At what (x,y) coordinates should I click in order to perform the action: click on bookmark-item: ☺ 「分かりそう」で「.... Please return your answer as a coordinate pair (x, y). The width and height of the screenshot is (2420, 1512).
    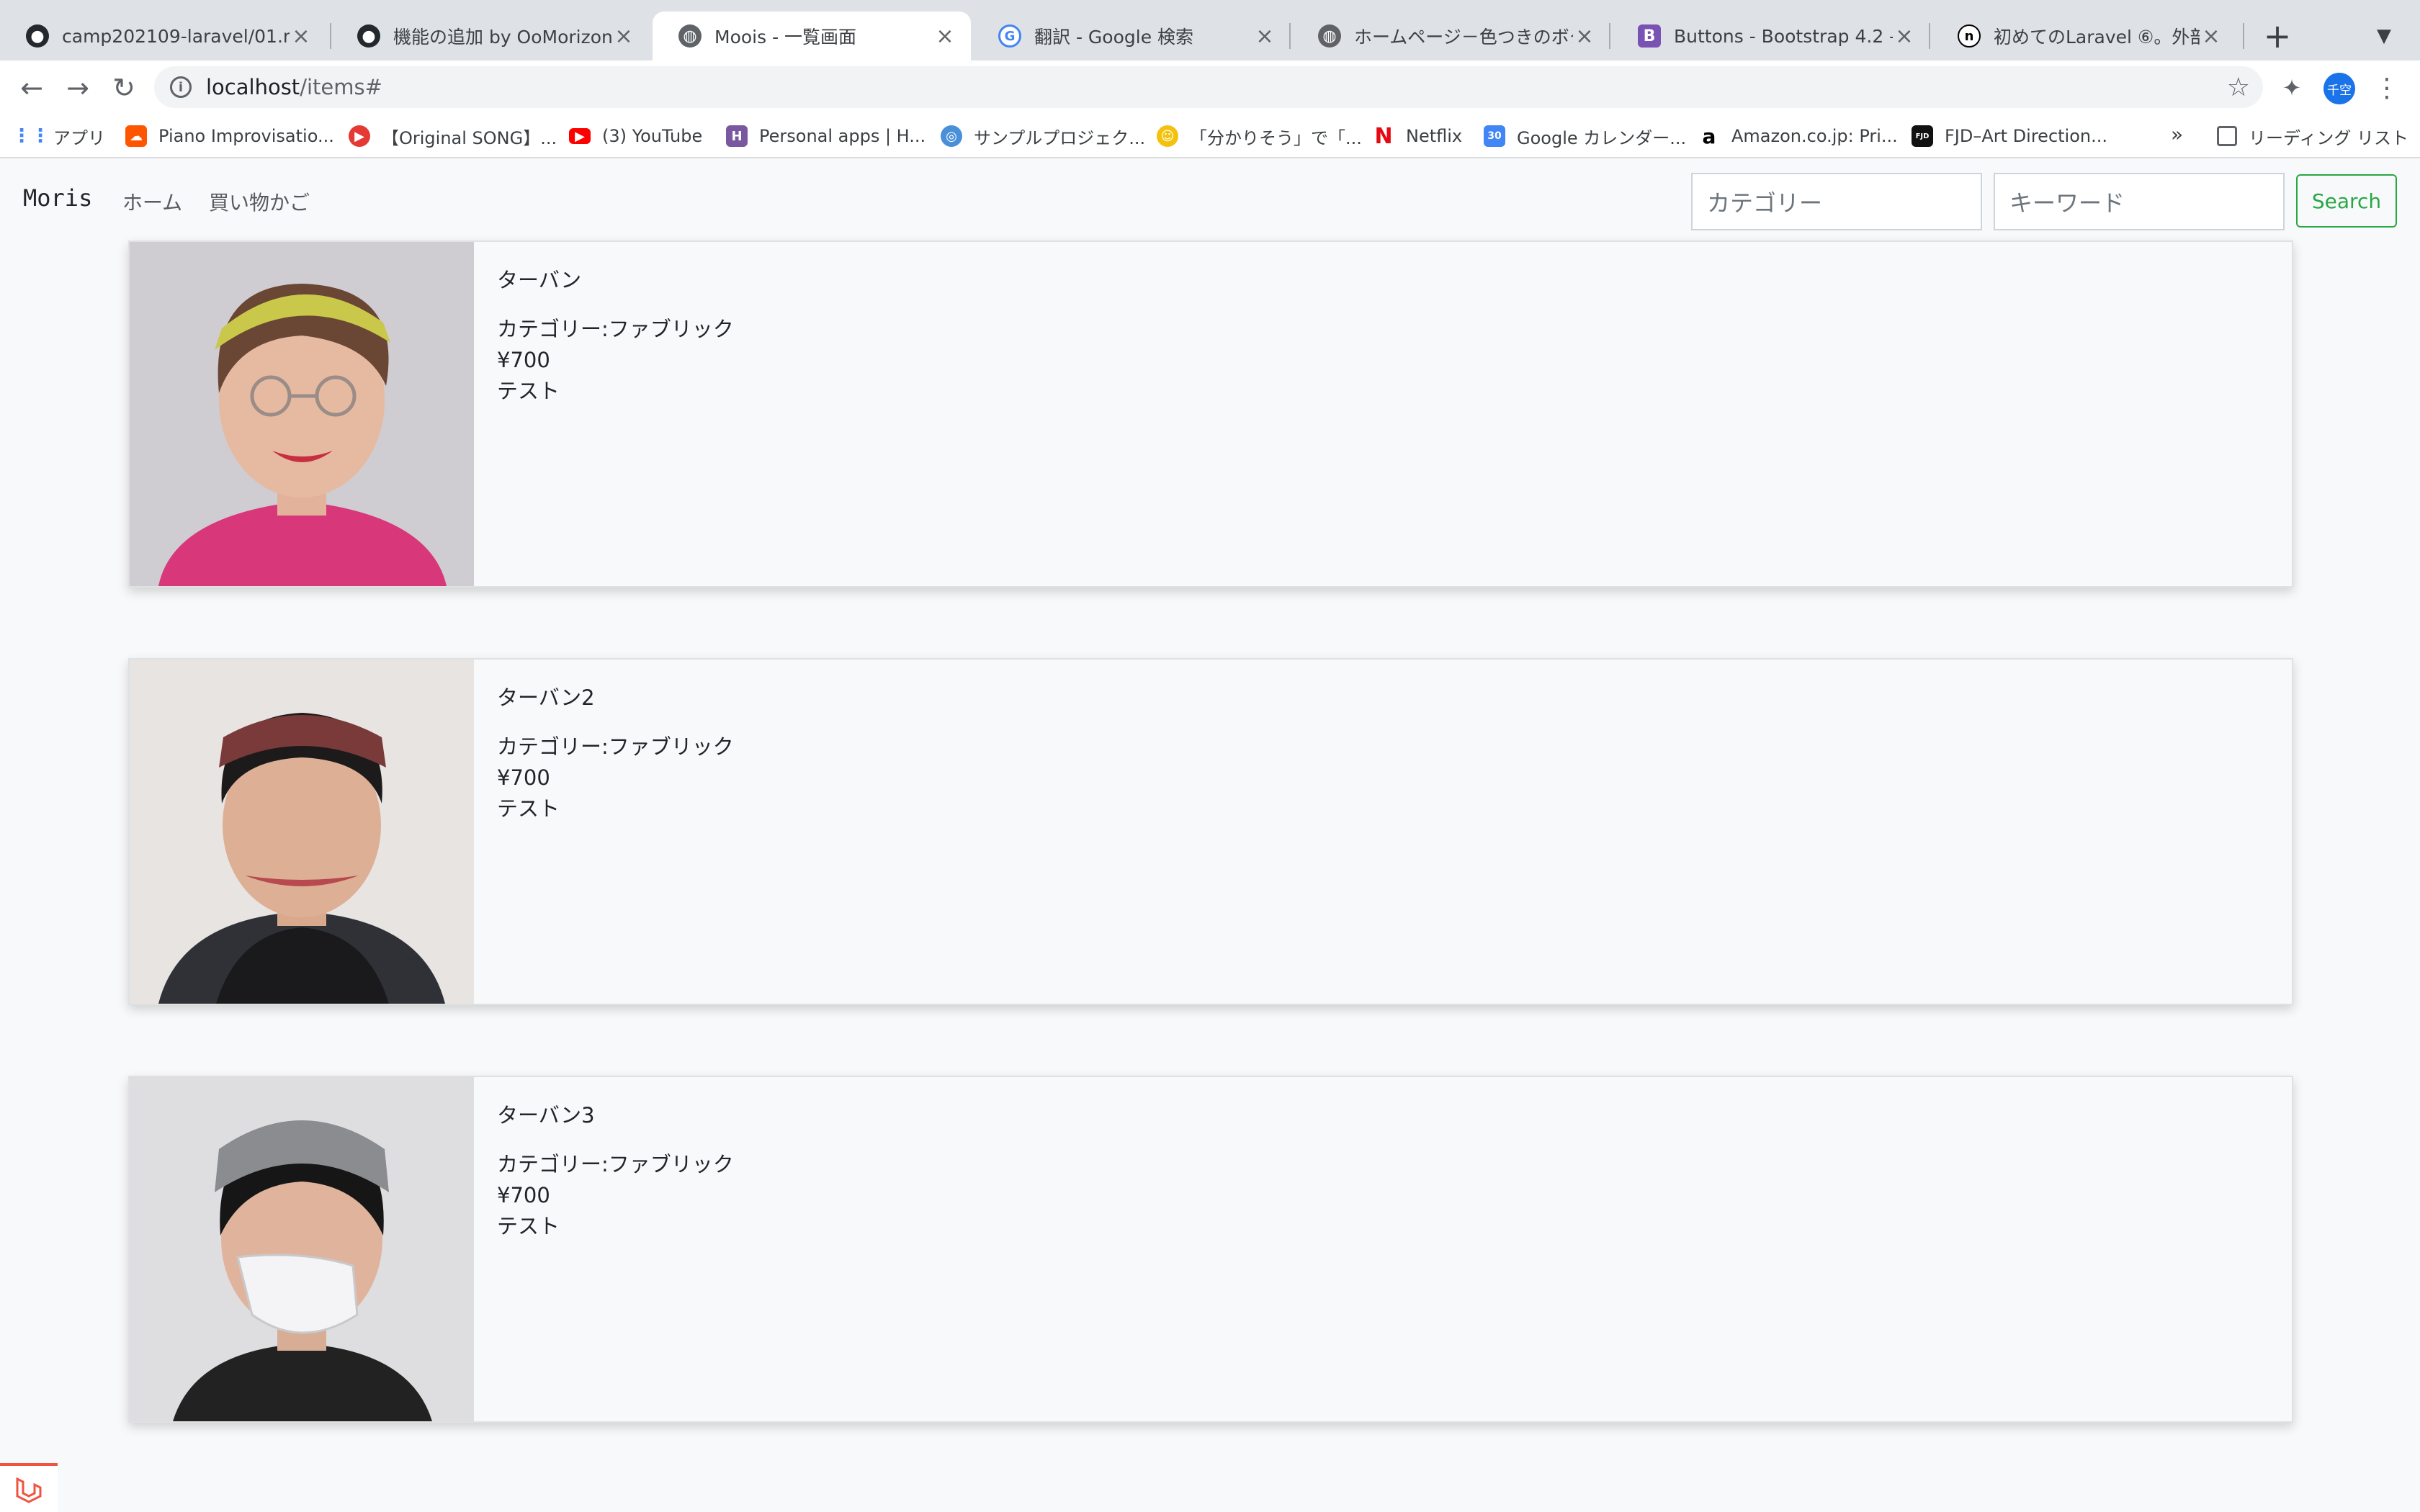
    Looking at the image, I should click on (1259, 136).